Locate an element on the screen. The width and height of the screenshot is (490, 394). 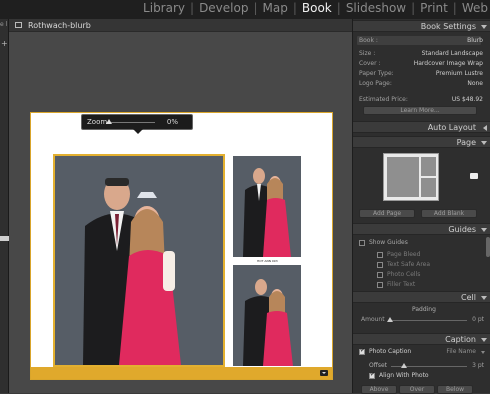
photo-cells-checkbox is located at coordinates (380, 275).